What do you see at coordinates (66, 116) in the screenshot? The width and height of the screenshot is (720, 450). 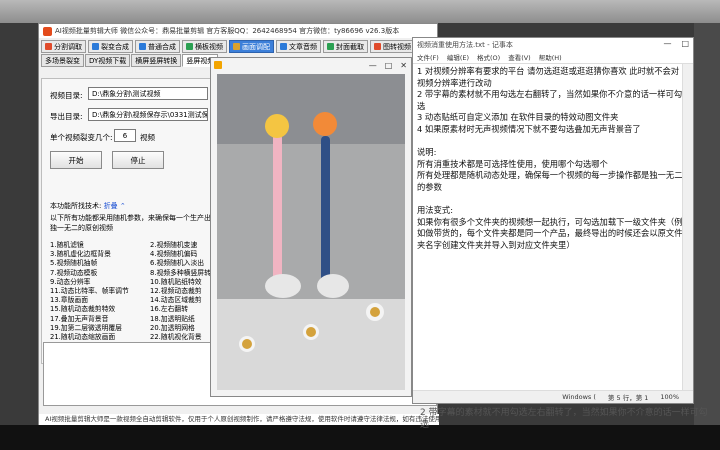 I see `export-dir-label: 导出目录:` at bounding box center [66, 116].